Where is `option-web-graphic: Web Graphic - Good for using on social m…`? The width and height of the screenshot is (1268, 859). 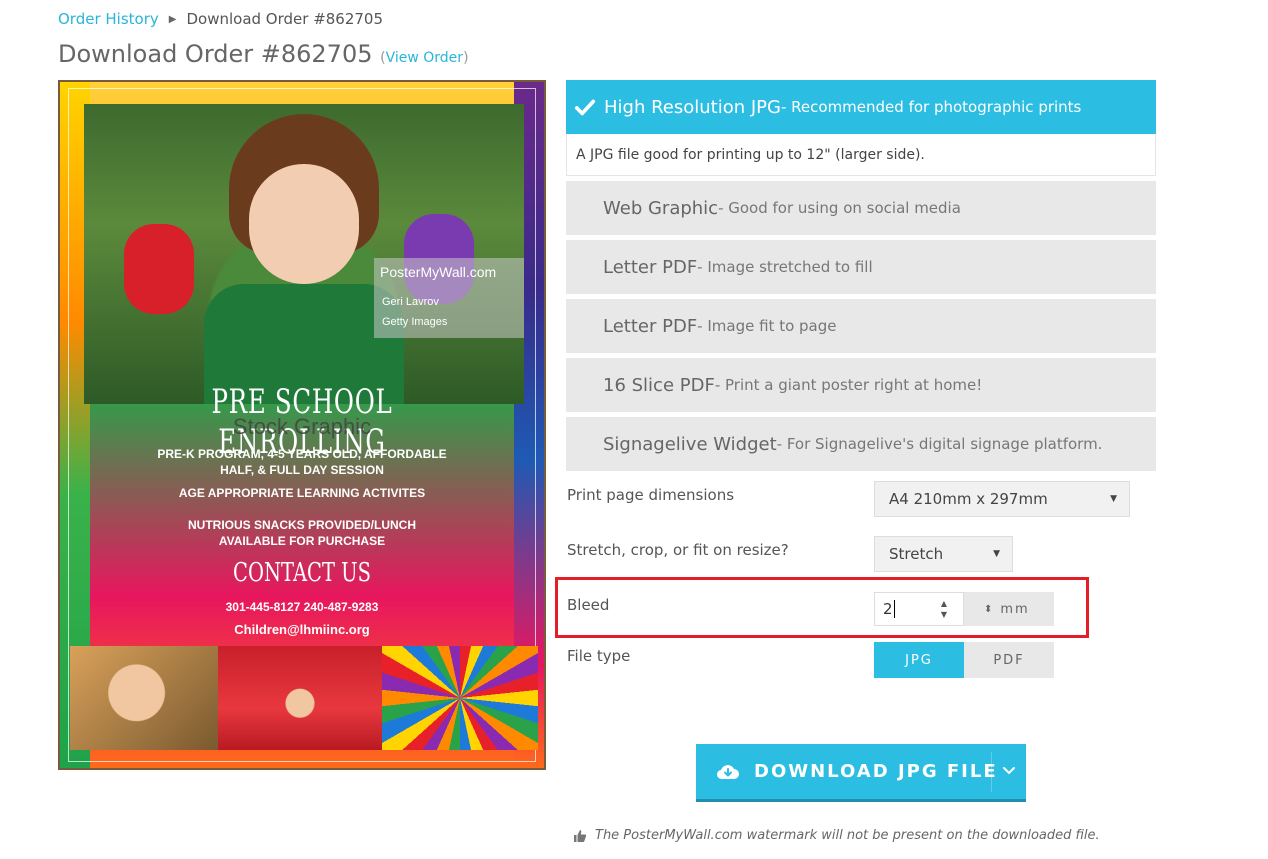 option-web-graphic: Web Graphic - Good for using on social m… is located at coordinates (861, 208).